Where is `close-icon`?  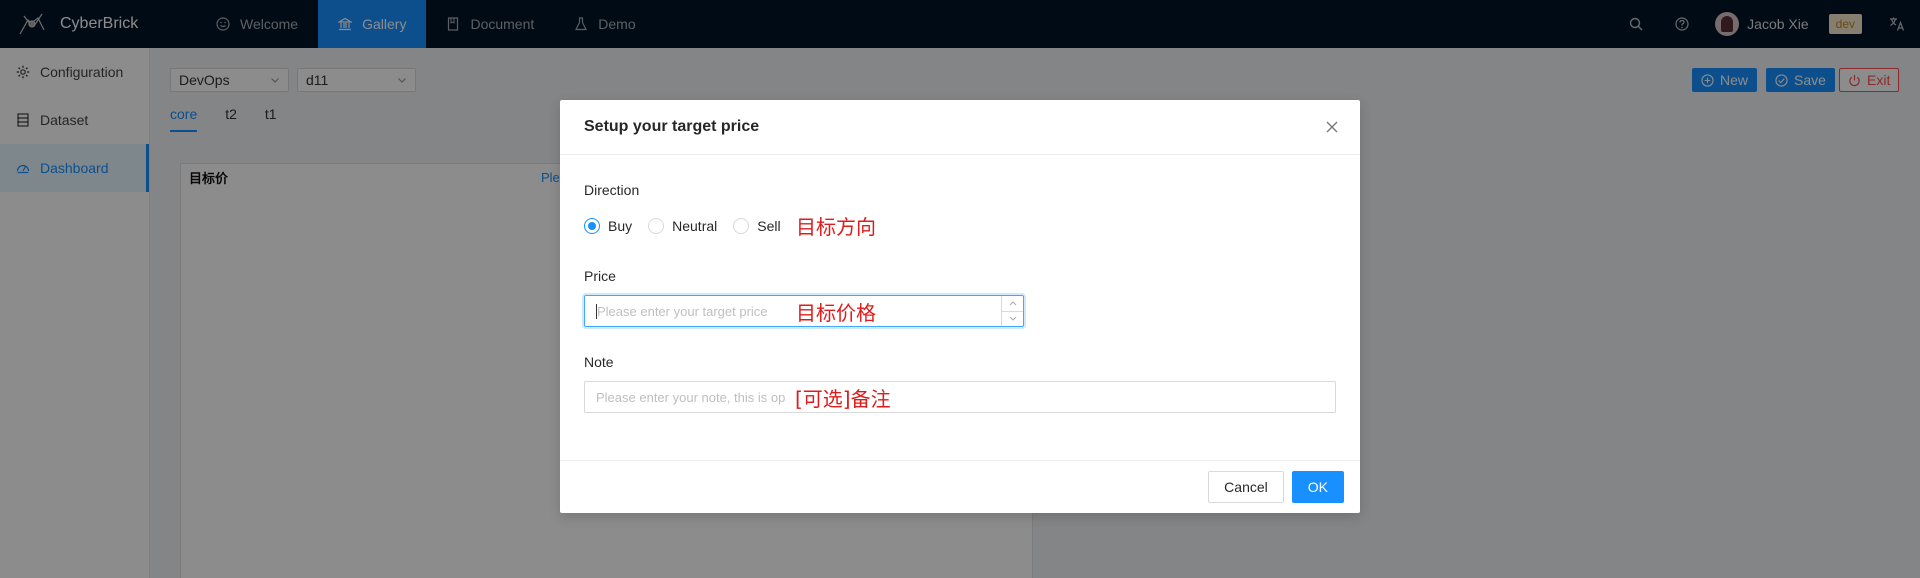 close-icon is located at coordinates (1332, 127).